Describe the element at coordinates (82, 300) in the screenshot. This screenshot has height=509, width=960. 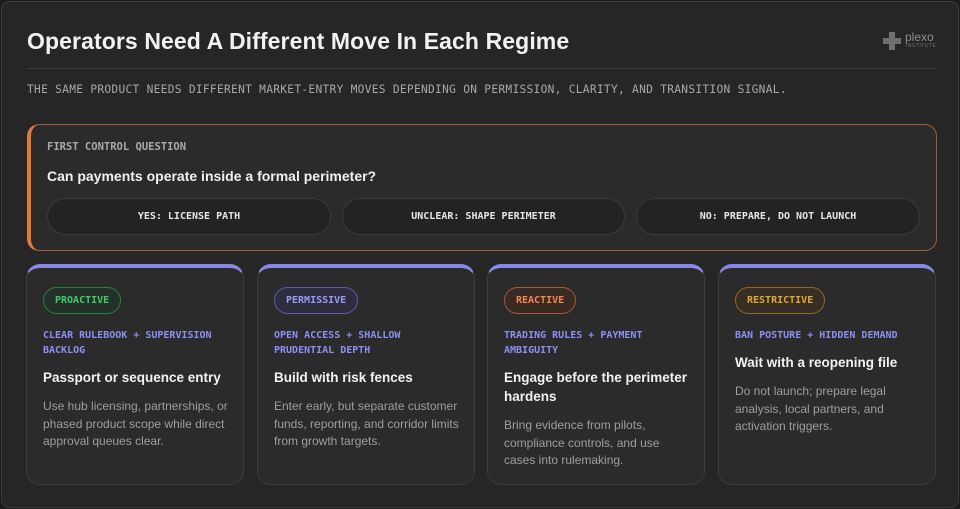
I see `regime-badge: PROACTIVE` at that location.